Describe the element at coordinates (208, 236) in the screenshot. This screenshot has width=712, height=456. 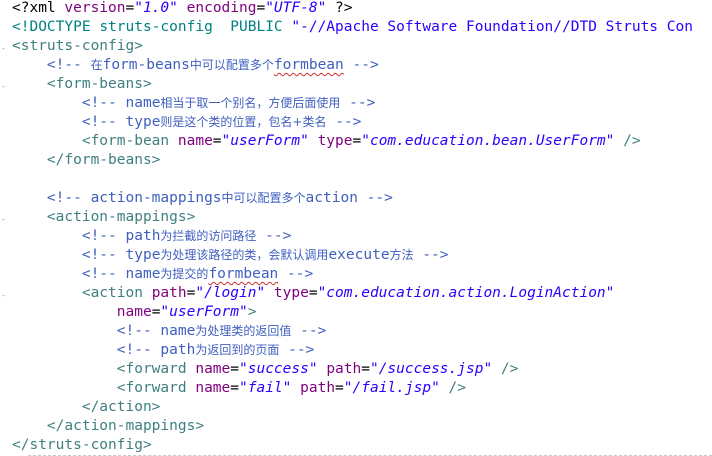
I see `code-token: 为拦截的访问路径` at that location.